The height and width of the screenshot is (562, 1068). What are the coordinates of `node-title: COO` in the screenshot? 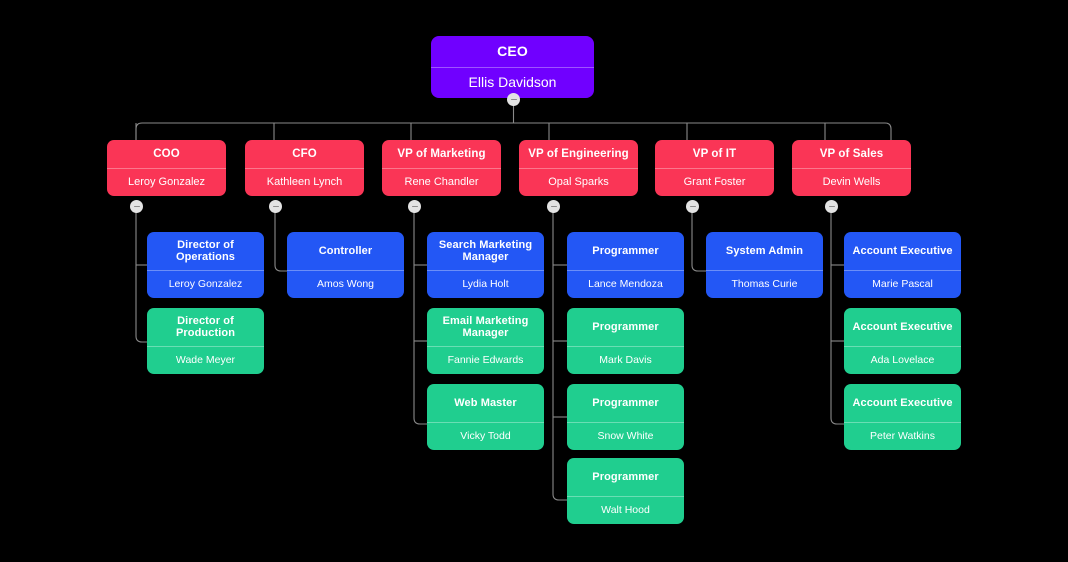 It's located at (166, 153).